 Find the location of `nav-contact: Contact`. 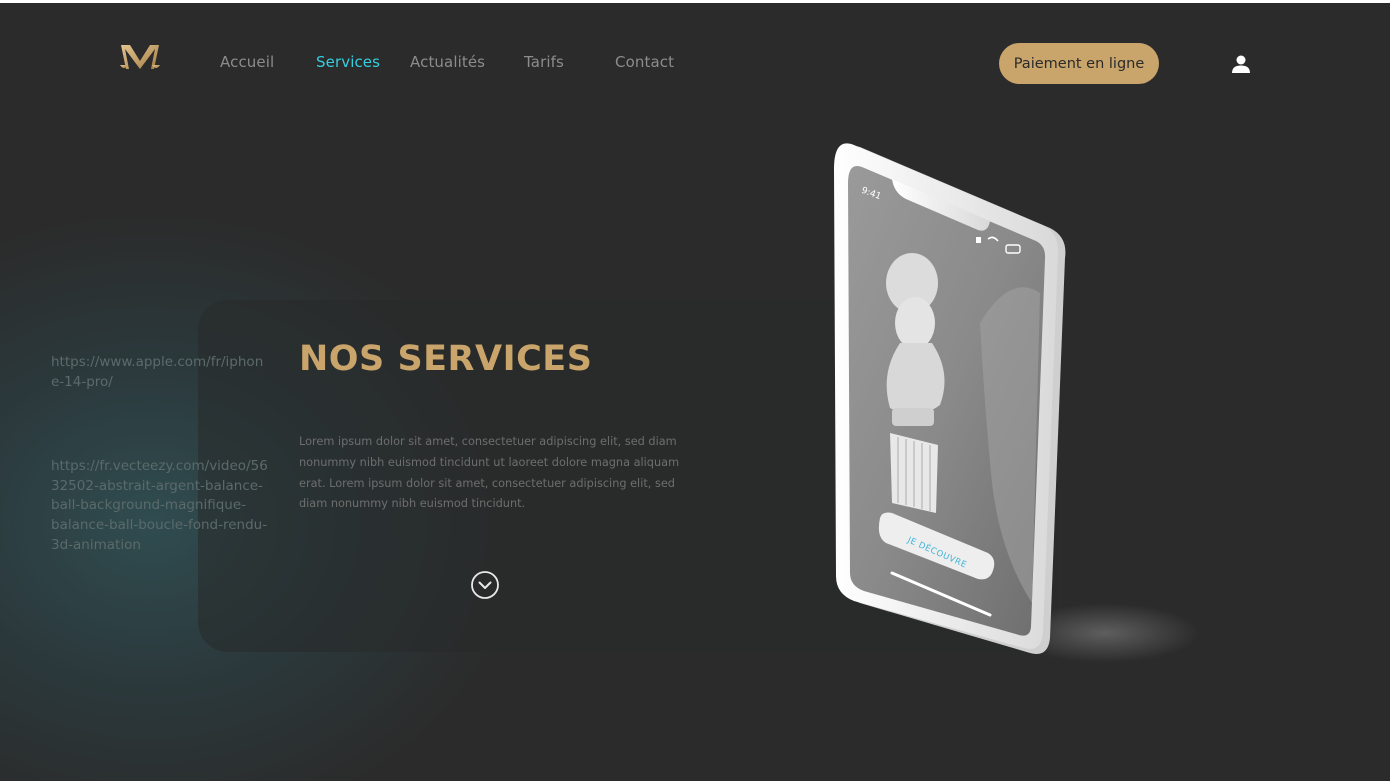

nav-contact: Contact is located at coordinates (644, 62).